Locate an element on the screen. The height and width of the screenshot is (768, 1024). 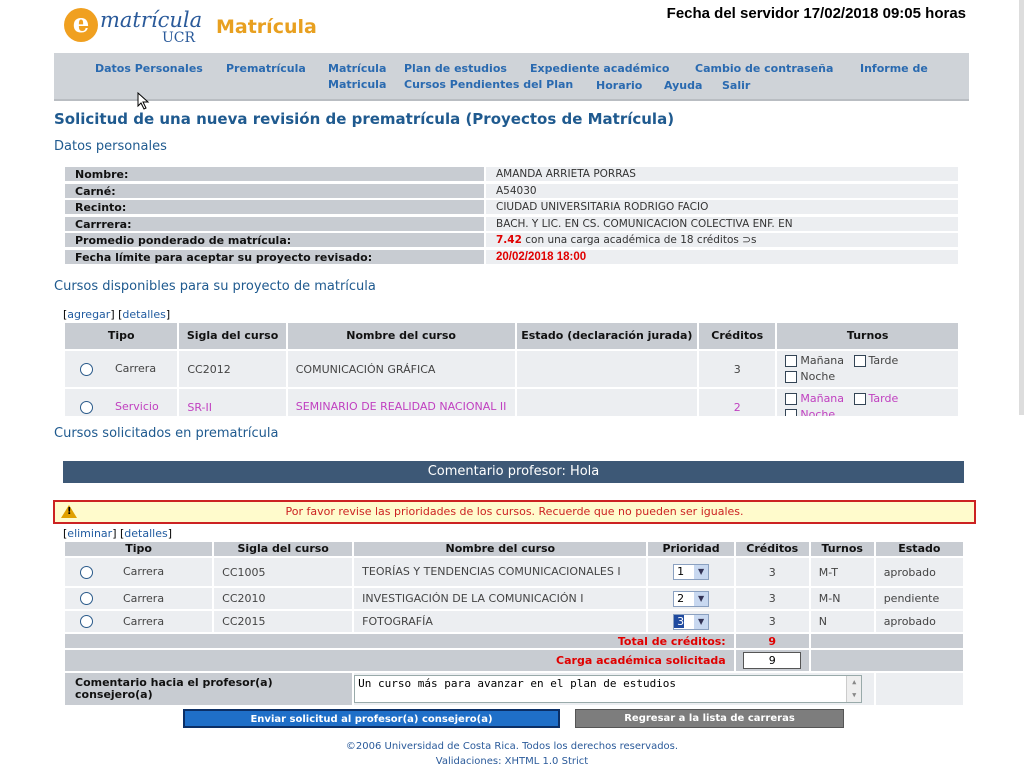
requested-details-link: detalles is located at coordinates (145, 533).